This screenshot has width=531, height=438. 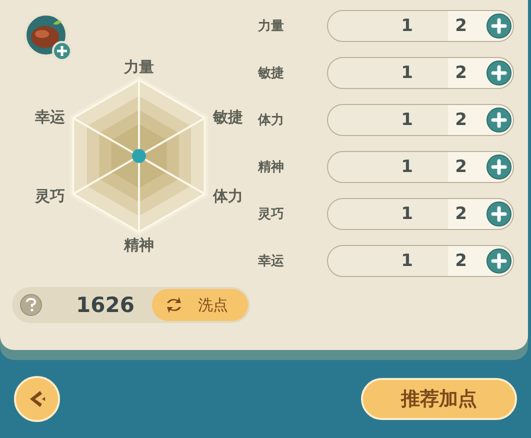 I want to click on center-point, so click(x=139, y=156).